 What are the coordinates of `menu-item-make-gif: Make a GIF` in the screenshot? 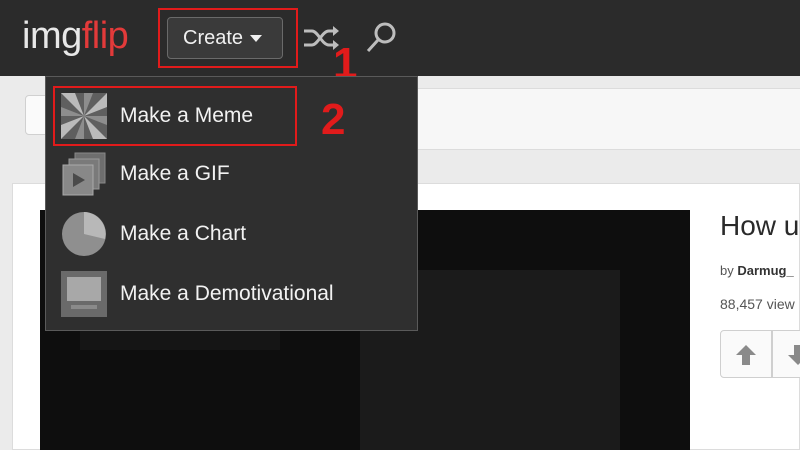 It's located at (231, 174).